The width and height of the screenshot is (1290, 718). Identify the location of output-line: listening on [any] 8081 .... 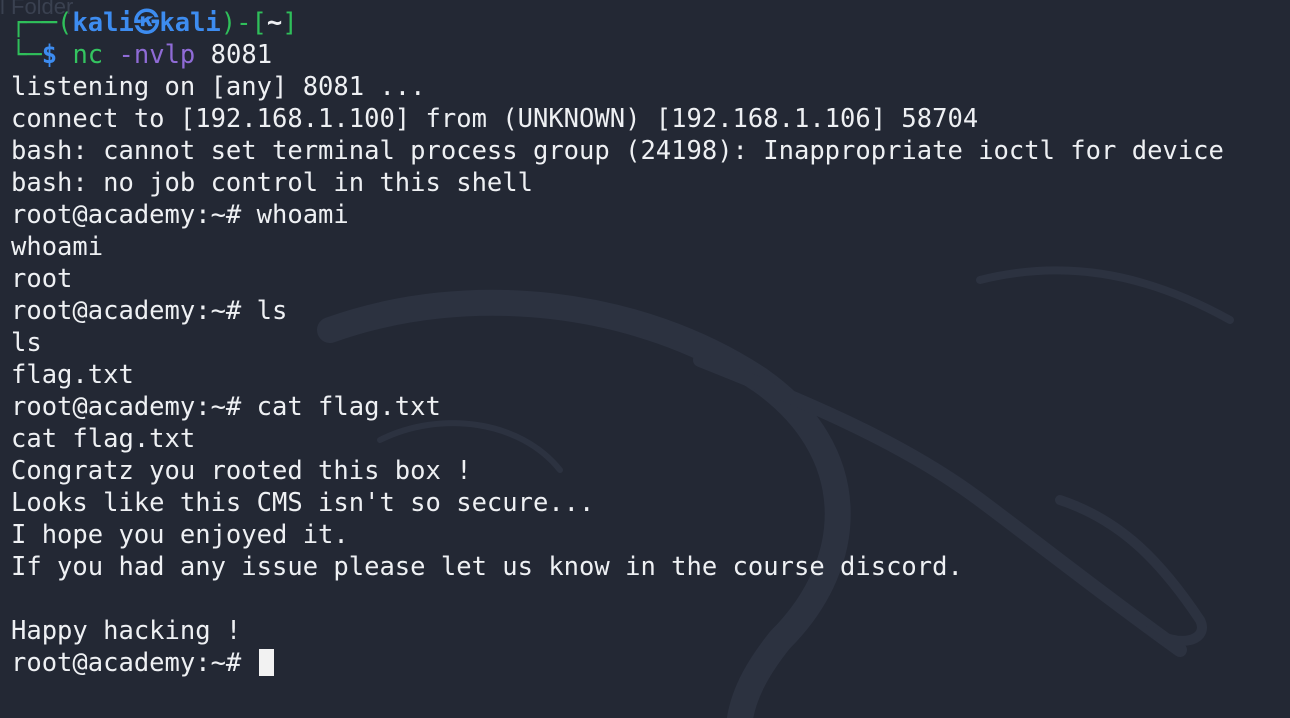
(218, 87).